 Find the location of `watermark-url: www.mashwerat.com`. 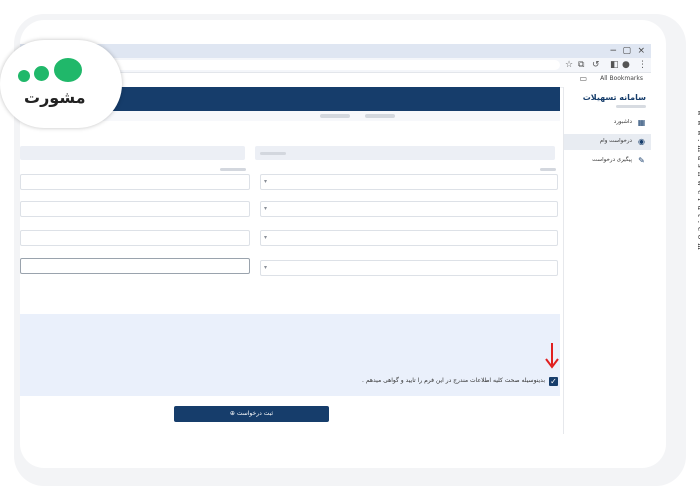

watermark-url: www.mashwerat.com is located at coordinates (698, 182).